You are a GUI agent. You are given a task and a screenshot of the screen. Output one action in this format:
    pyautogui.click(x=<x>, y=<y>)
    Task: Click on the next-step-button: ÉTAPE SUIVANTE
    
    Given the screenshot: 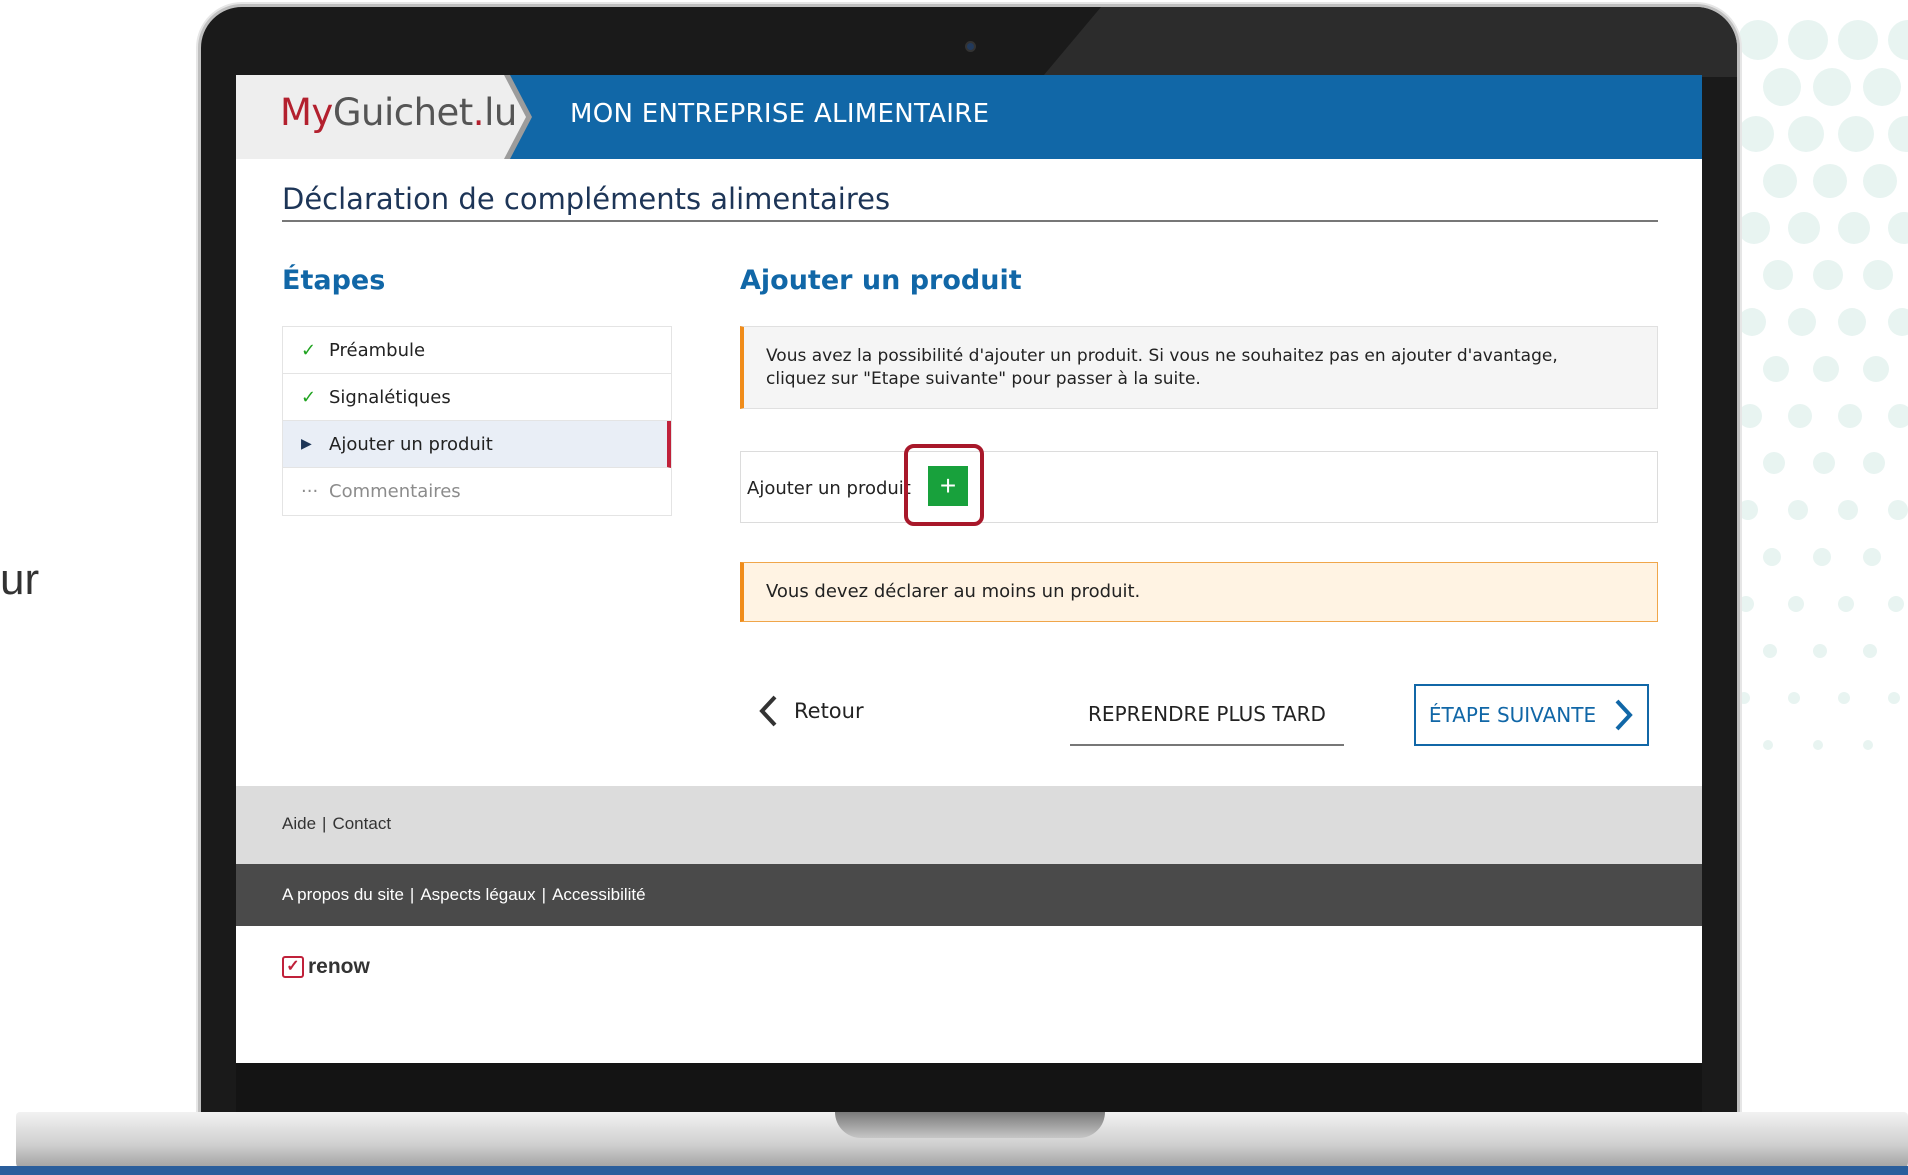 What is the action you would take?
    pyautogui.click(x=1531, y=715)
    